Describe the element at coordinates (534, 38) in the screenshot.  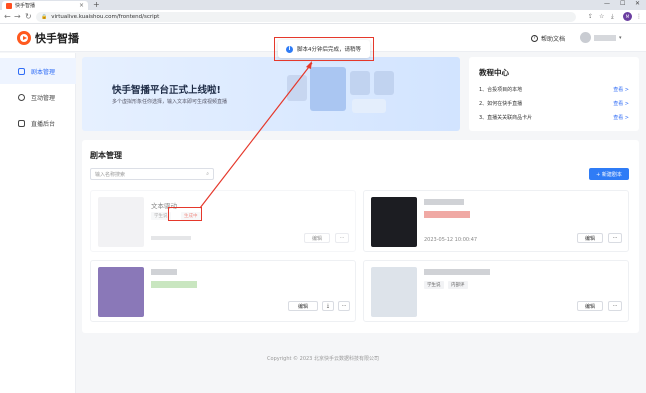
I see `question-icon: ?` at that location.